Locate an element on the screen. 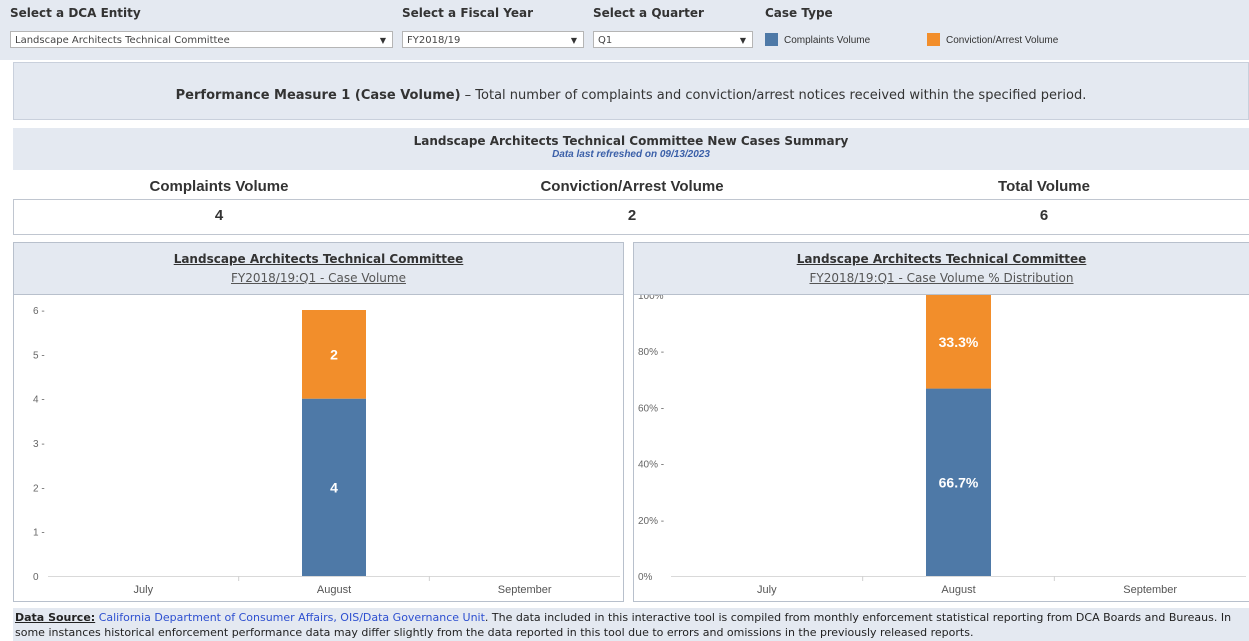 Image resolution: width=1249 pixels, height=641 pixels. y-tick-label: 0% is located at coordinates (645, 577).